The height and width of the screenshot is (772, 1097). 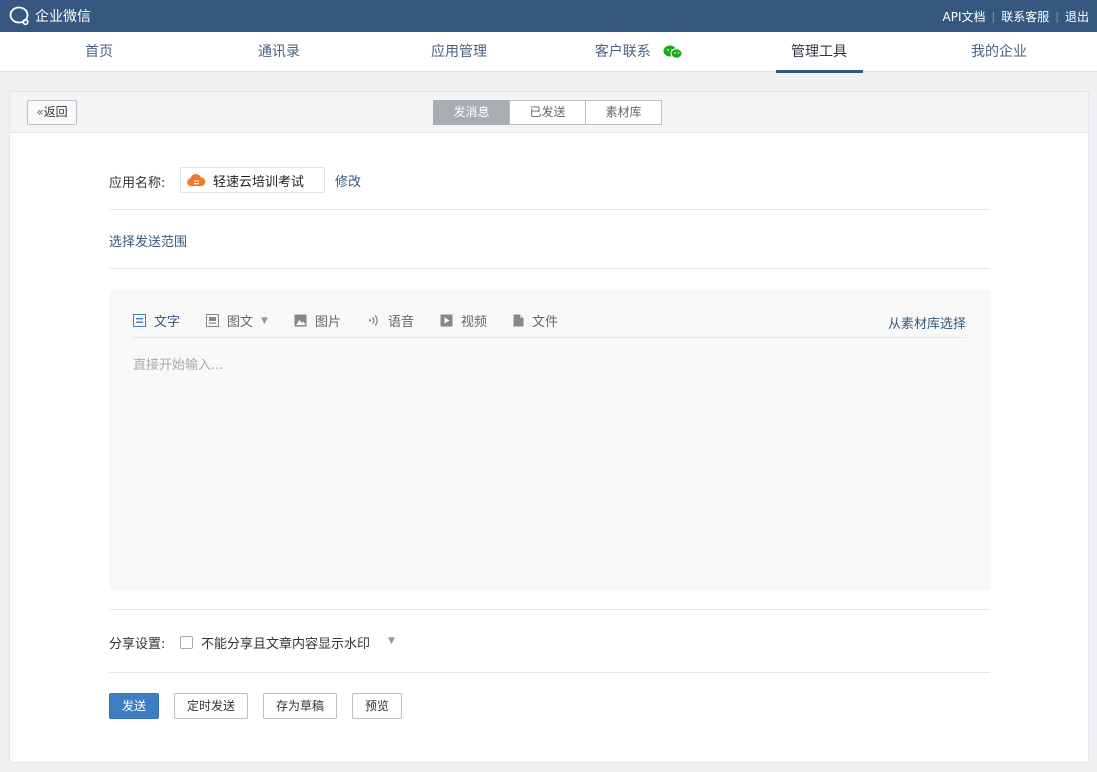 I want to click on save-draft-button: 存为草稿, so click(x=300, y=706).